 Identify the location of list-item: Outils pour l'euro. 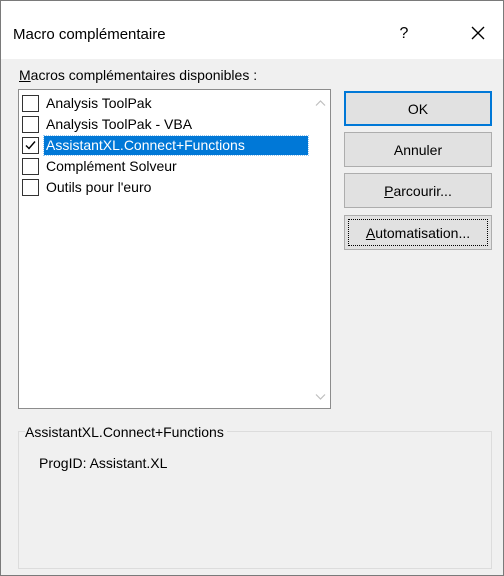
(164, 187).